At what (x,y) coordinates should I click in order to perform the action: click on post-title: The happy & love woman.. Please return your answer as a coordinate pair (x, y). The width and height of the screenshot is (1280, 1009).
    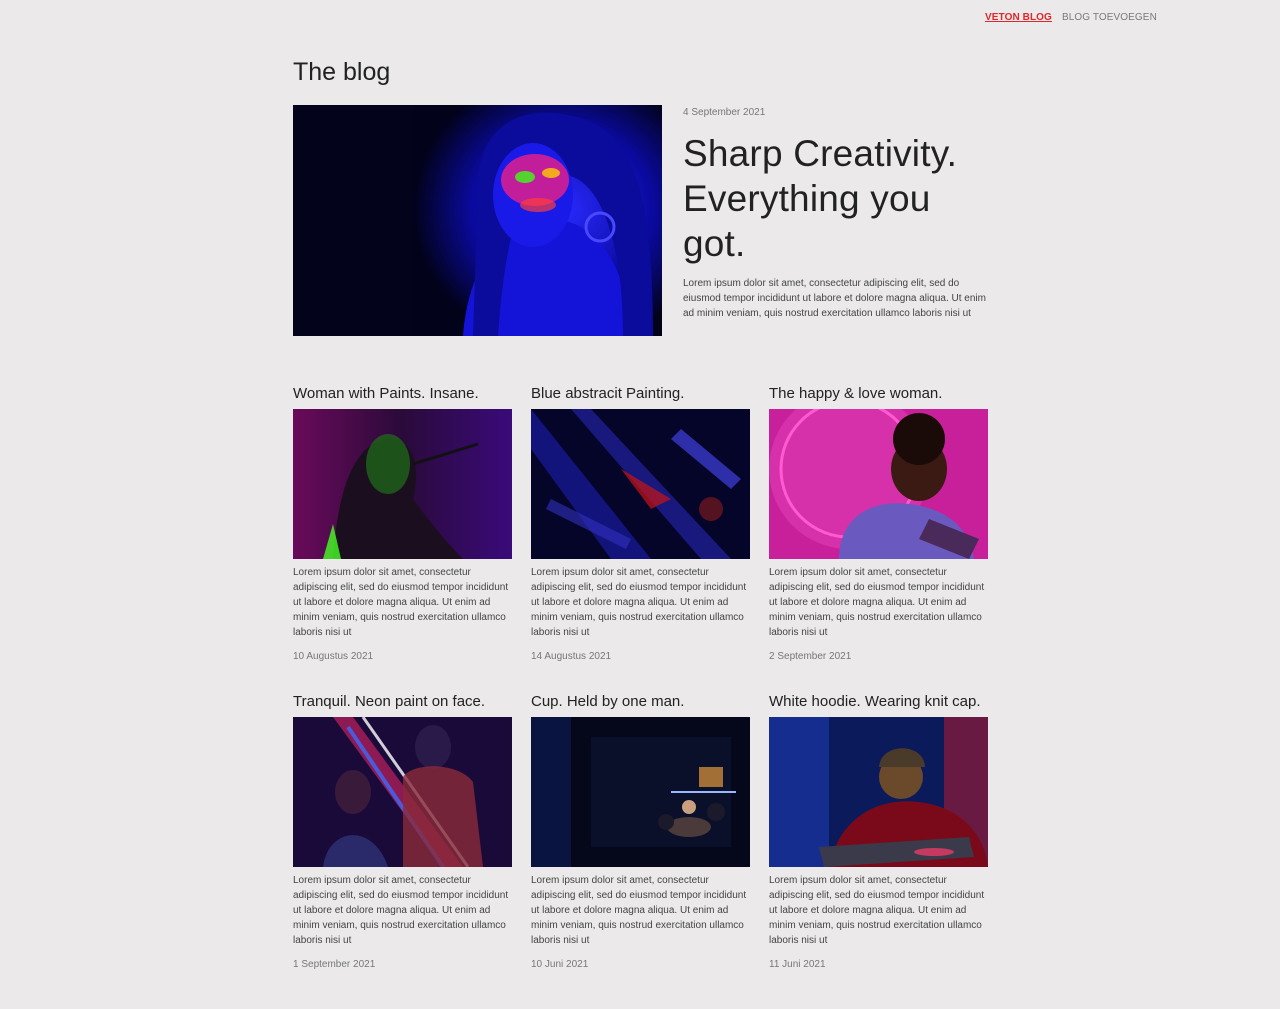
    Looking at the image, I should click on (878, 394).